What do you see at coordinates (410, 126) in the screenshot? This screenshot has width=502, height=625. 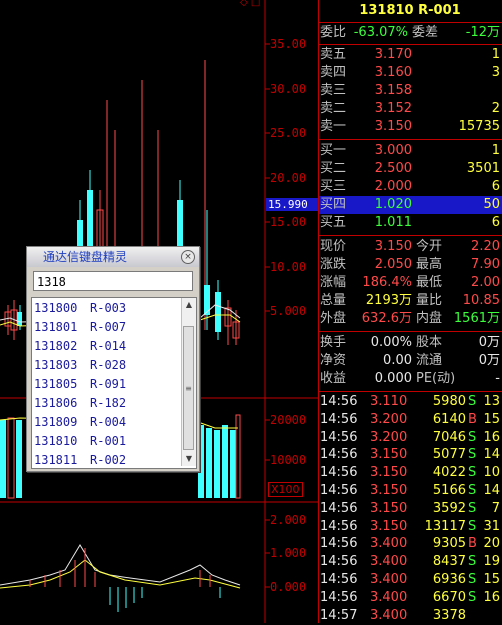 I see `ask-row: 卖一 3.150 15735` at bounding box center [410, 126].